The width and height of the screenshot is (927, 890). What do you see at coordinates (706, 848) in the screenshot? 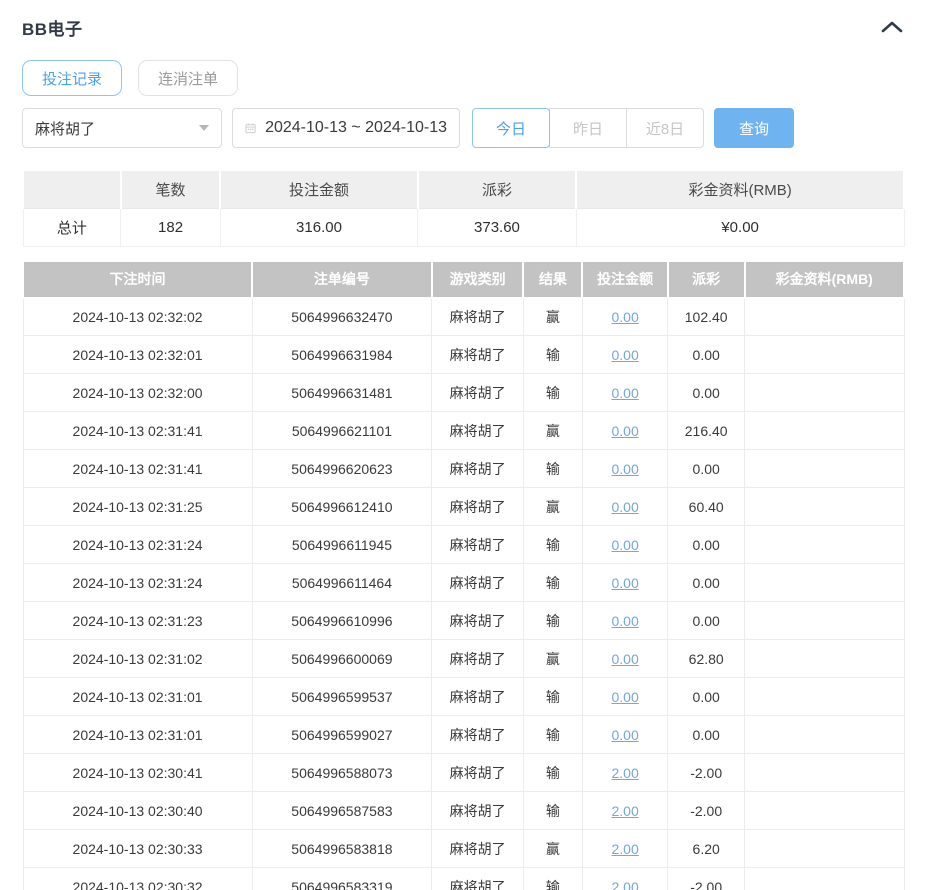
I see `payout-cell: 6.20` at bounding box center [706, 848].